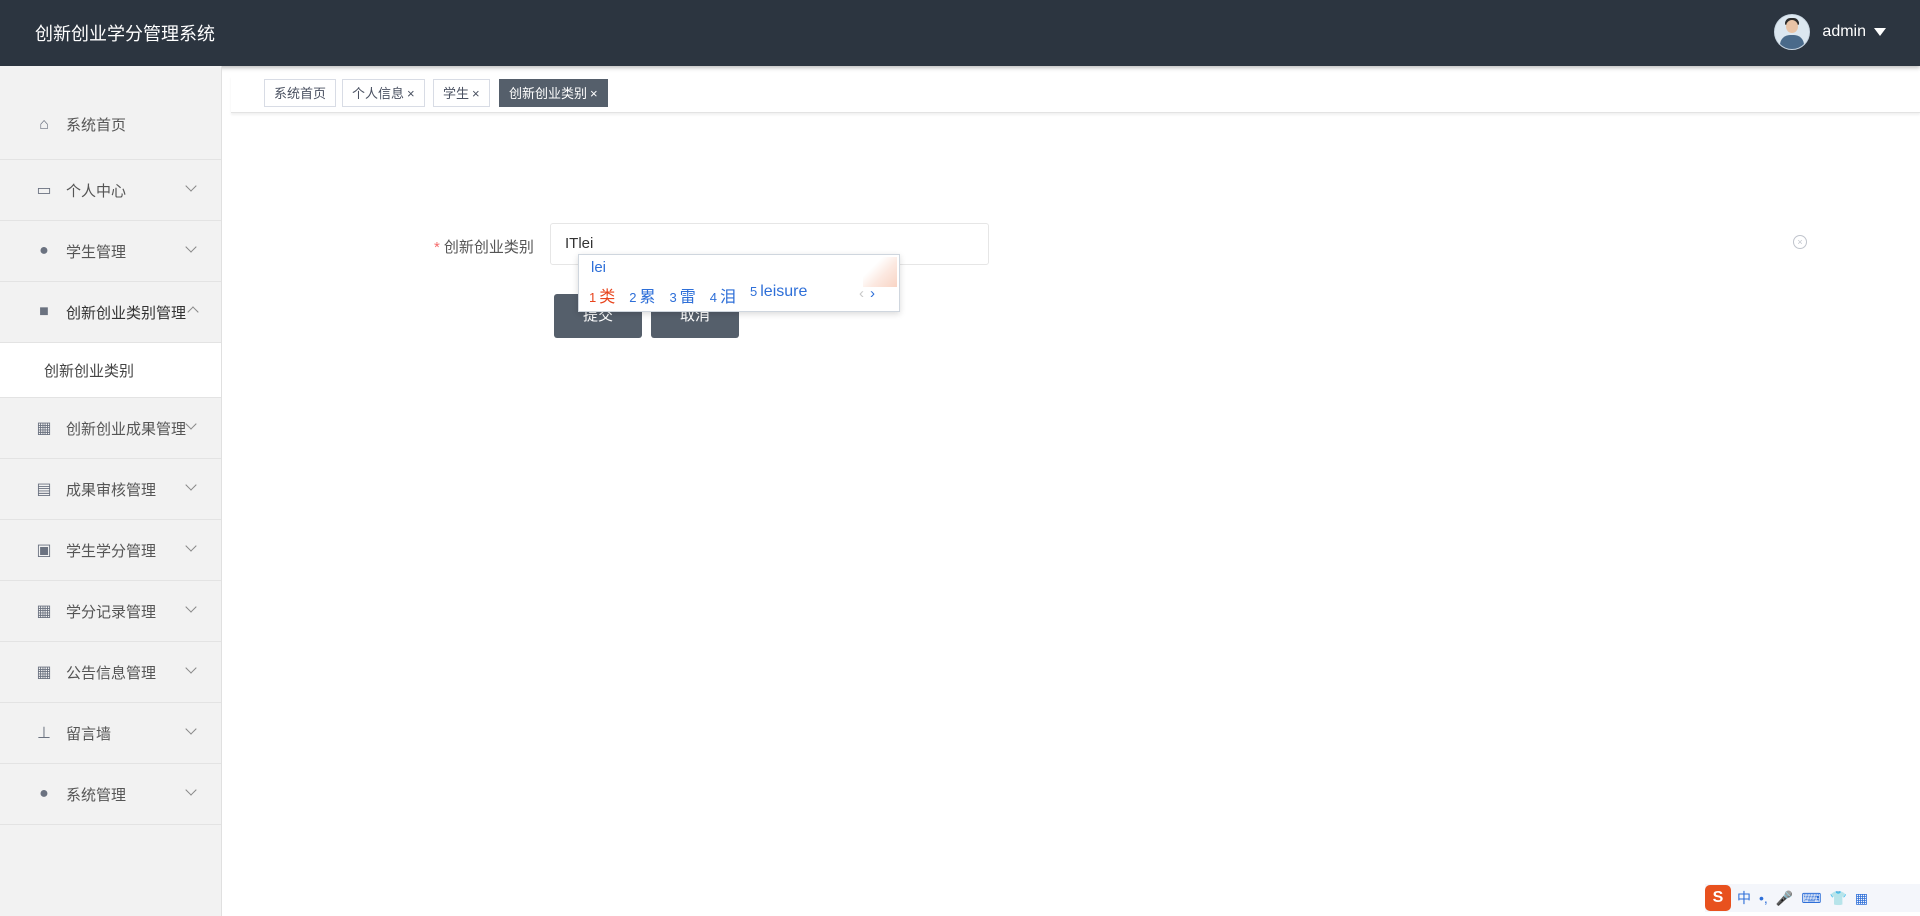 This screenshot has width=1920, height=916. Describe the element at coordinates (96, 252) in the screenshot. I see `sidebar-item-label: 学生管理` at that location.